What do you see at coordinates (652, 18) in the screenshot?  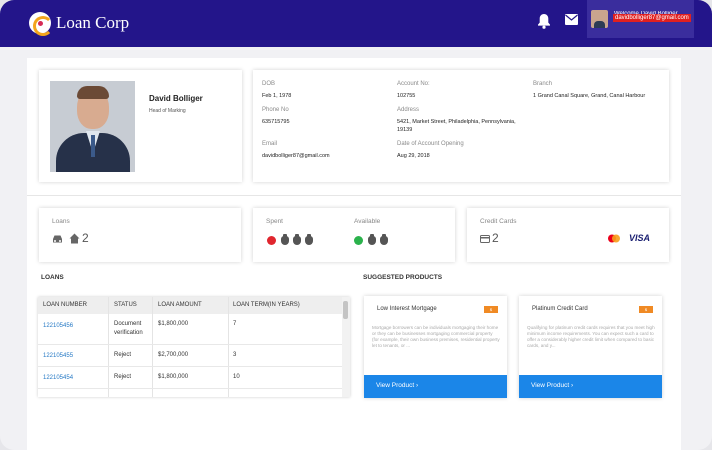 I see `user-email: davidbolliger87@gmail.com` at bounding box center [652, 18].